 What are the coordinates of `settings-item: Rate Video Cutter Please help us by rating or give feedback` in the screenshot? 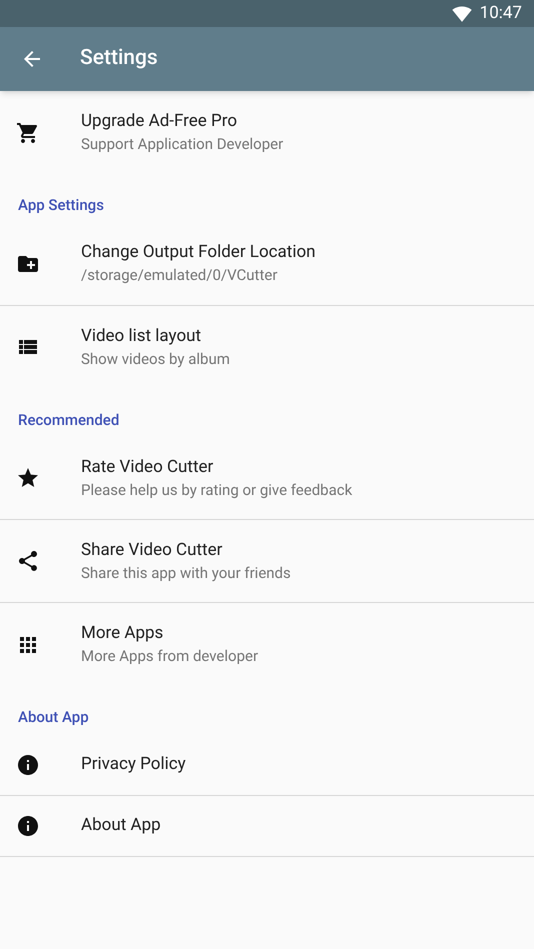 It's located at (267, 478).